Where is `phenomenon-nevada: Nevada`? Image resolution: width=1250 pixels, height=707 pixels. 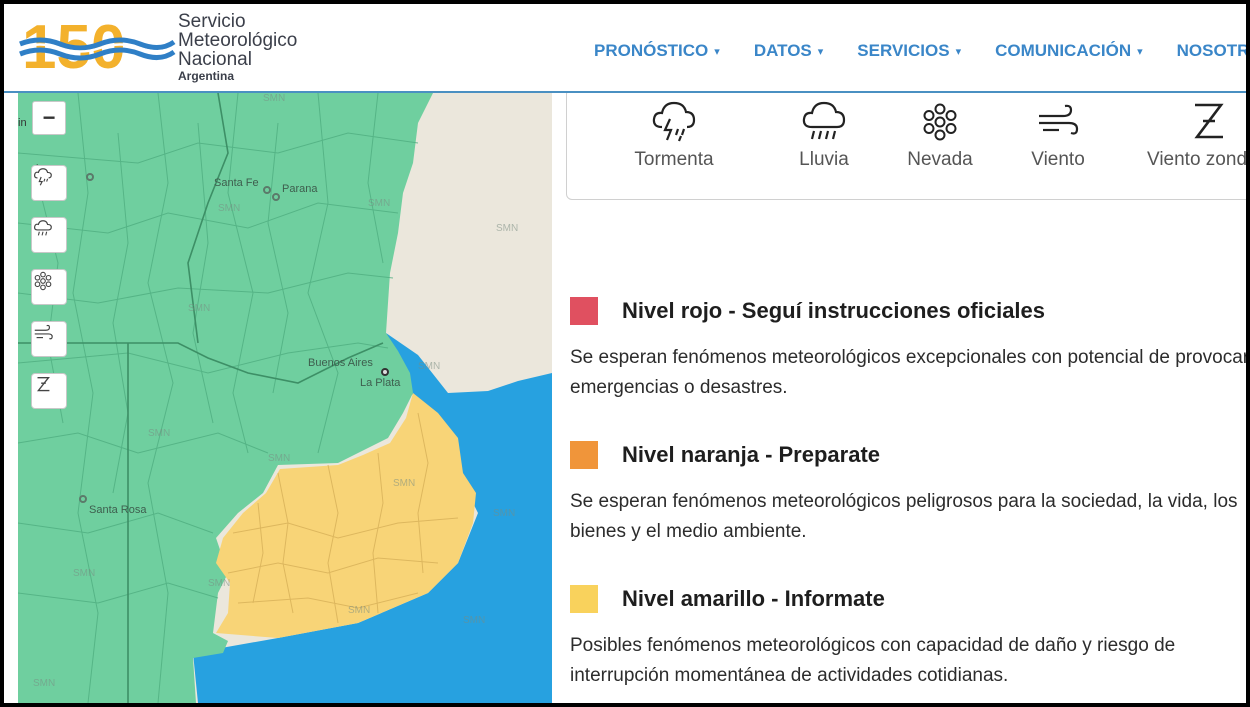 phenomenon-nevada: Nevada is located at coordinates (940, 135).